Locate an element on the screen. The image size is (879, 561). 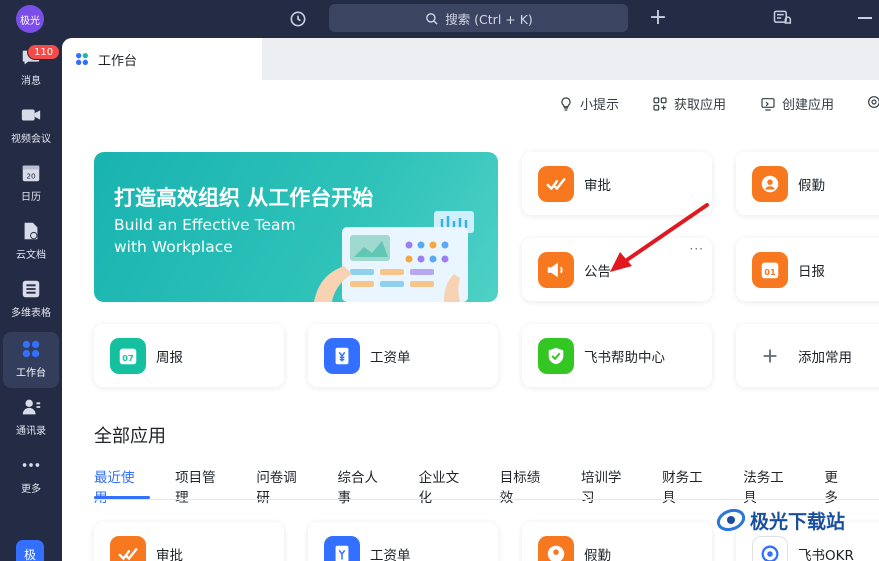
apps-plus-icon is located at coordinates (660, 103).